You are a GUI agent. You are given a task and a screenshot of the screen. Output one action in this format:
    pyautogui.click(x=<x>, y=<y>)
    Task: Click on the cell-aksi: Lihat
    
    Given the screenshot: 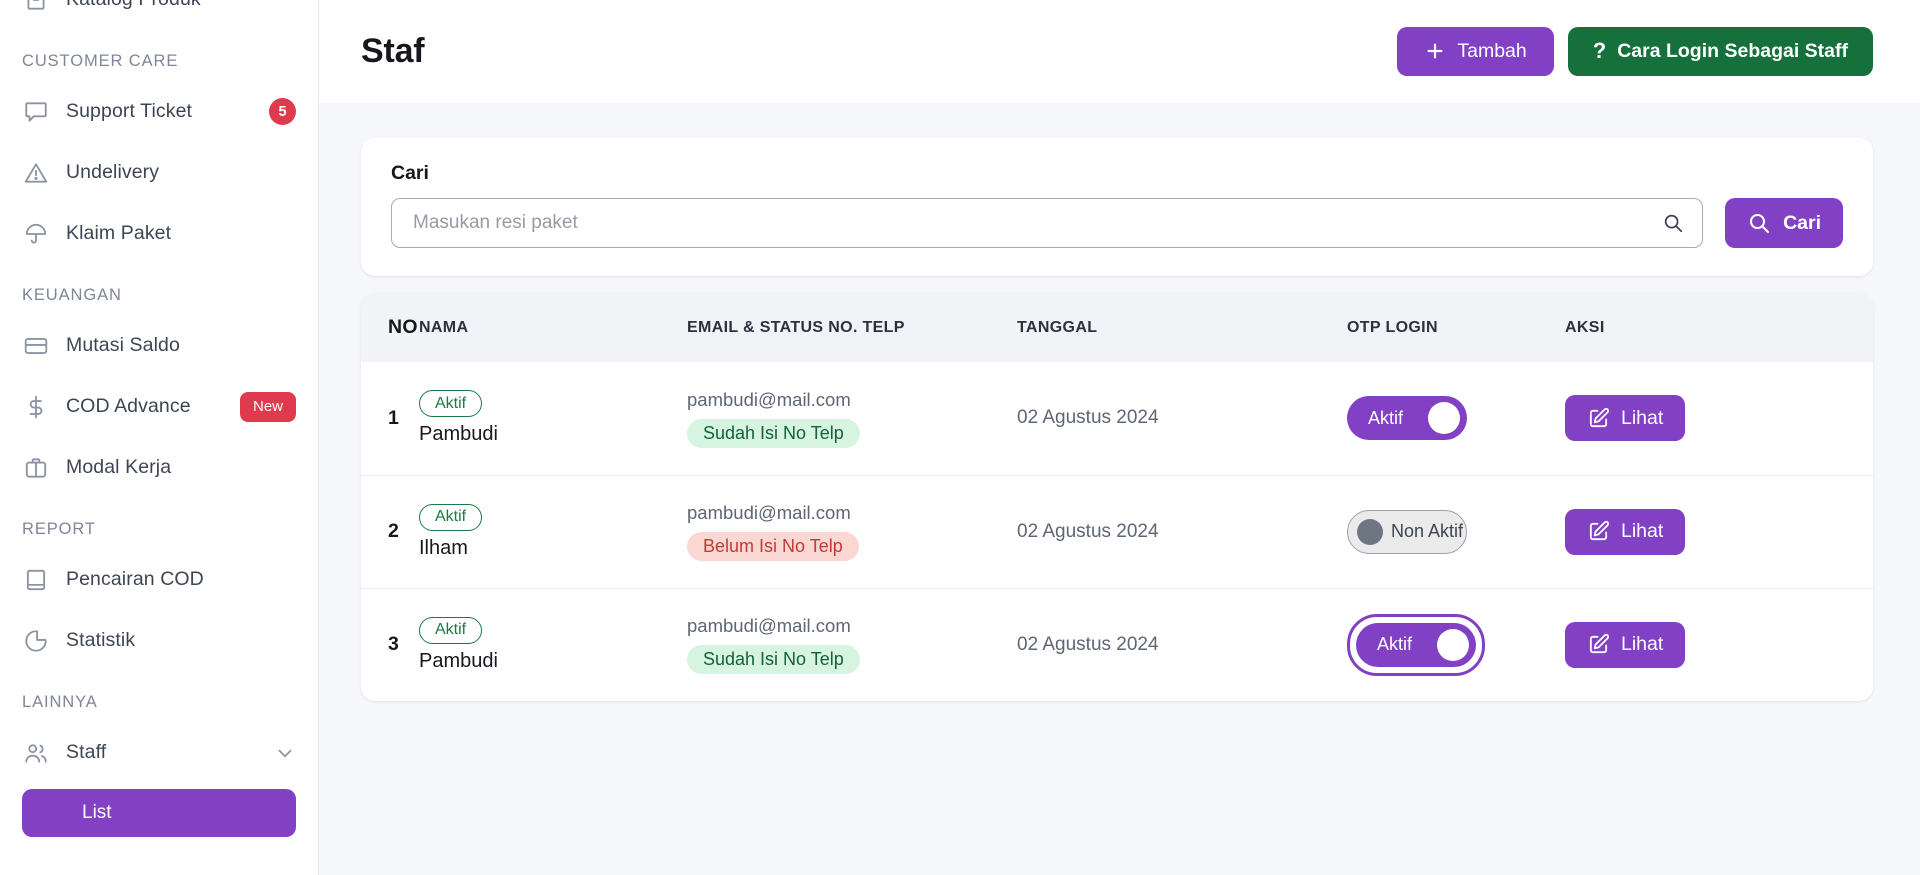 What is the action you would take?
    pyautogui.click(x=1719, y=419)
    